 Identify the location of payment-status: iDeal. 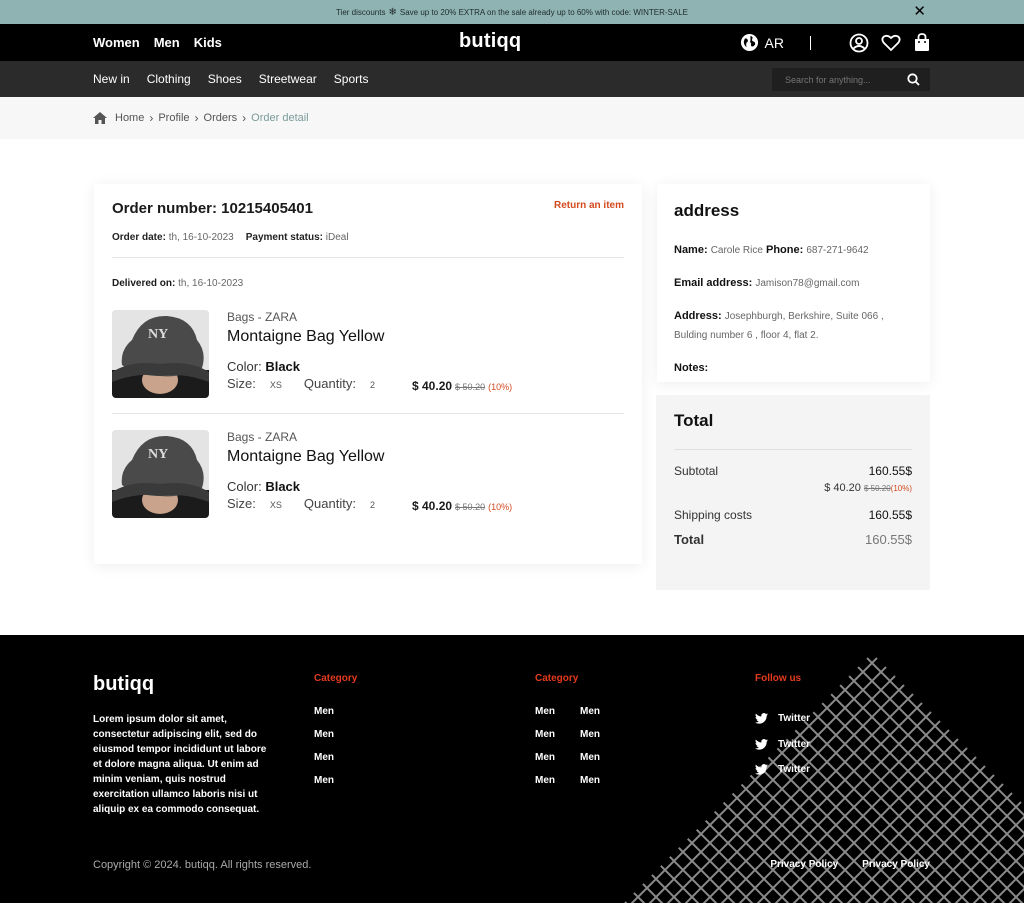
(337, 237).